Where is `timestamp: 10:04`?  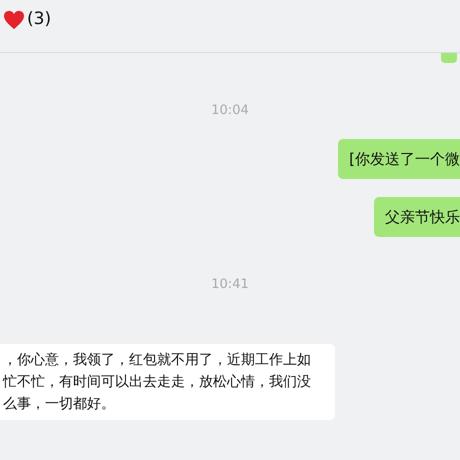 timestamp: 10:04 is located at coordinates (230, 111).